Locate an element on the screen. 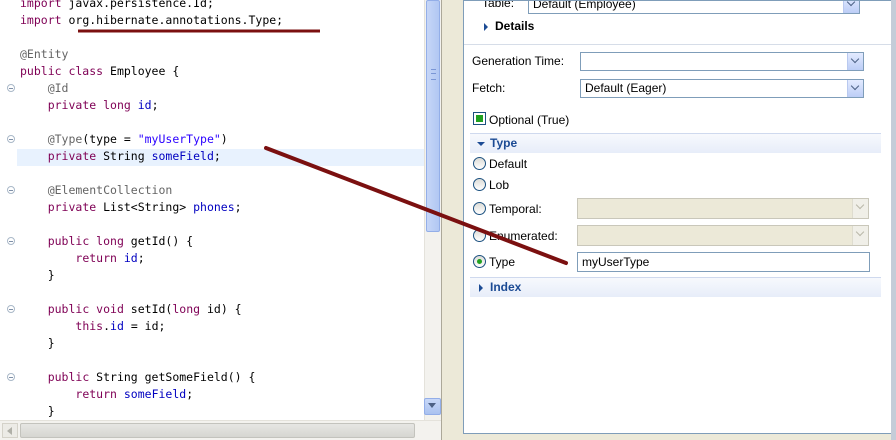  type-input: myUserType is located at coordinates (723, 262).